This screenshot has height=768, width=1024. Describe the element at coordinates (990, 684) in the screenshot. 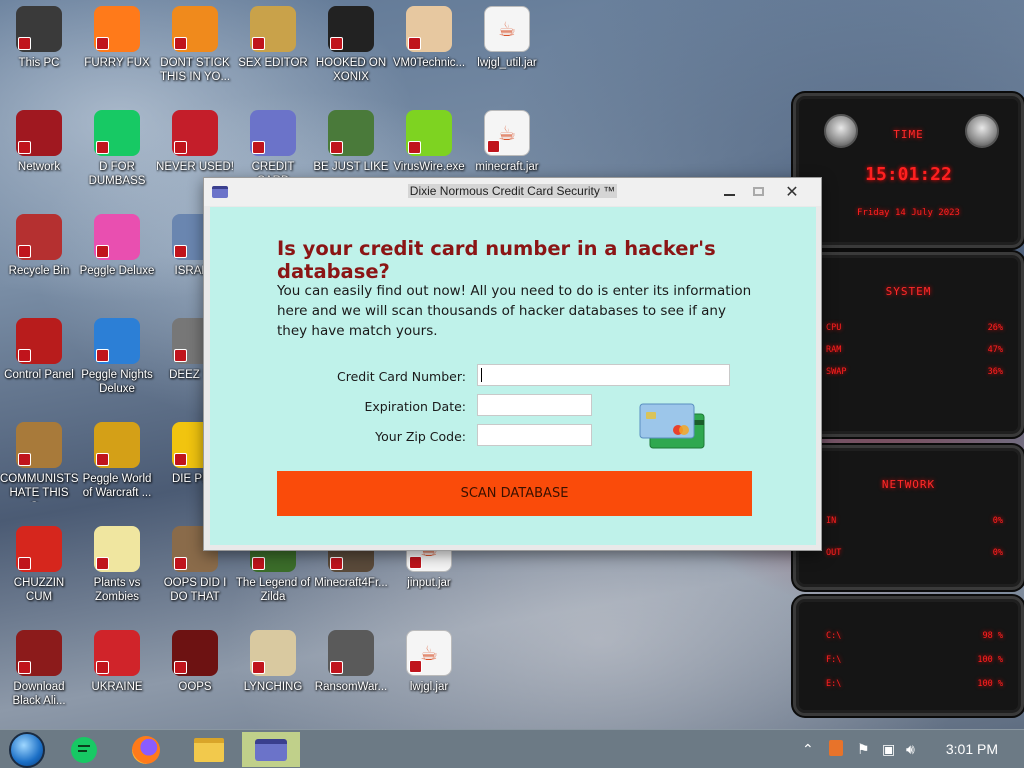

I see `drive-e-value: 100 %` at that location.